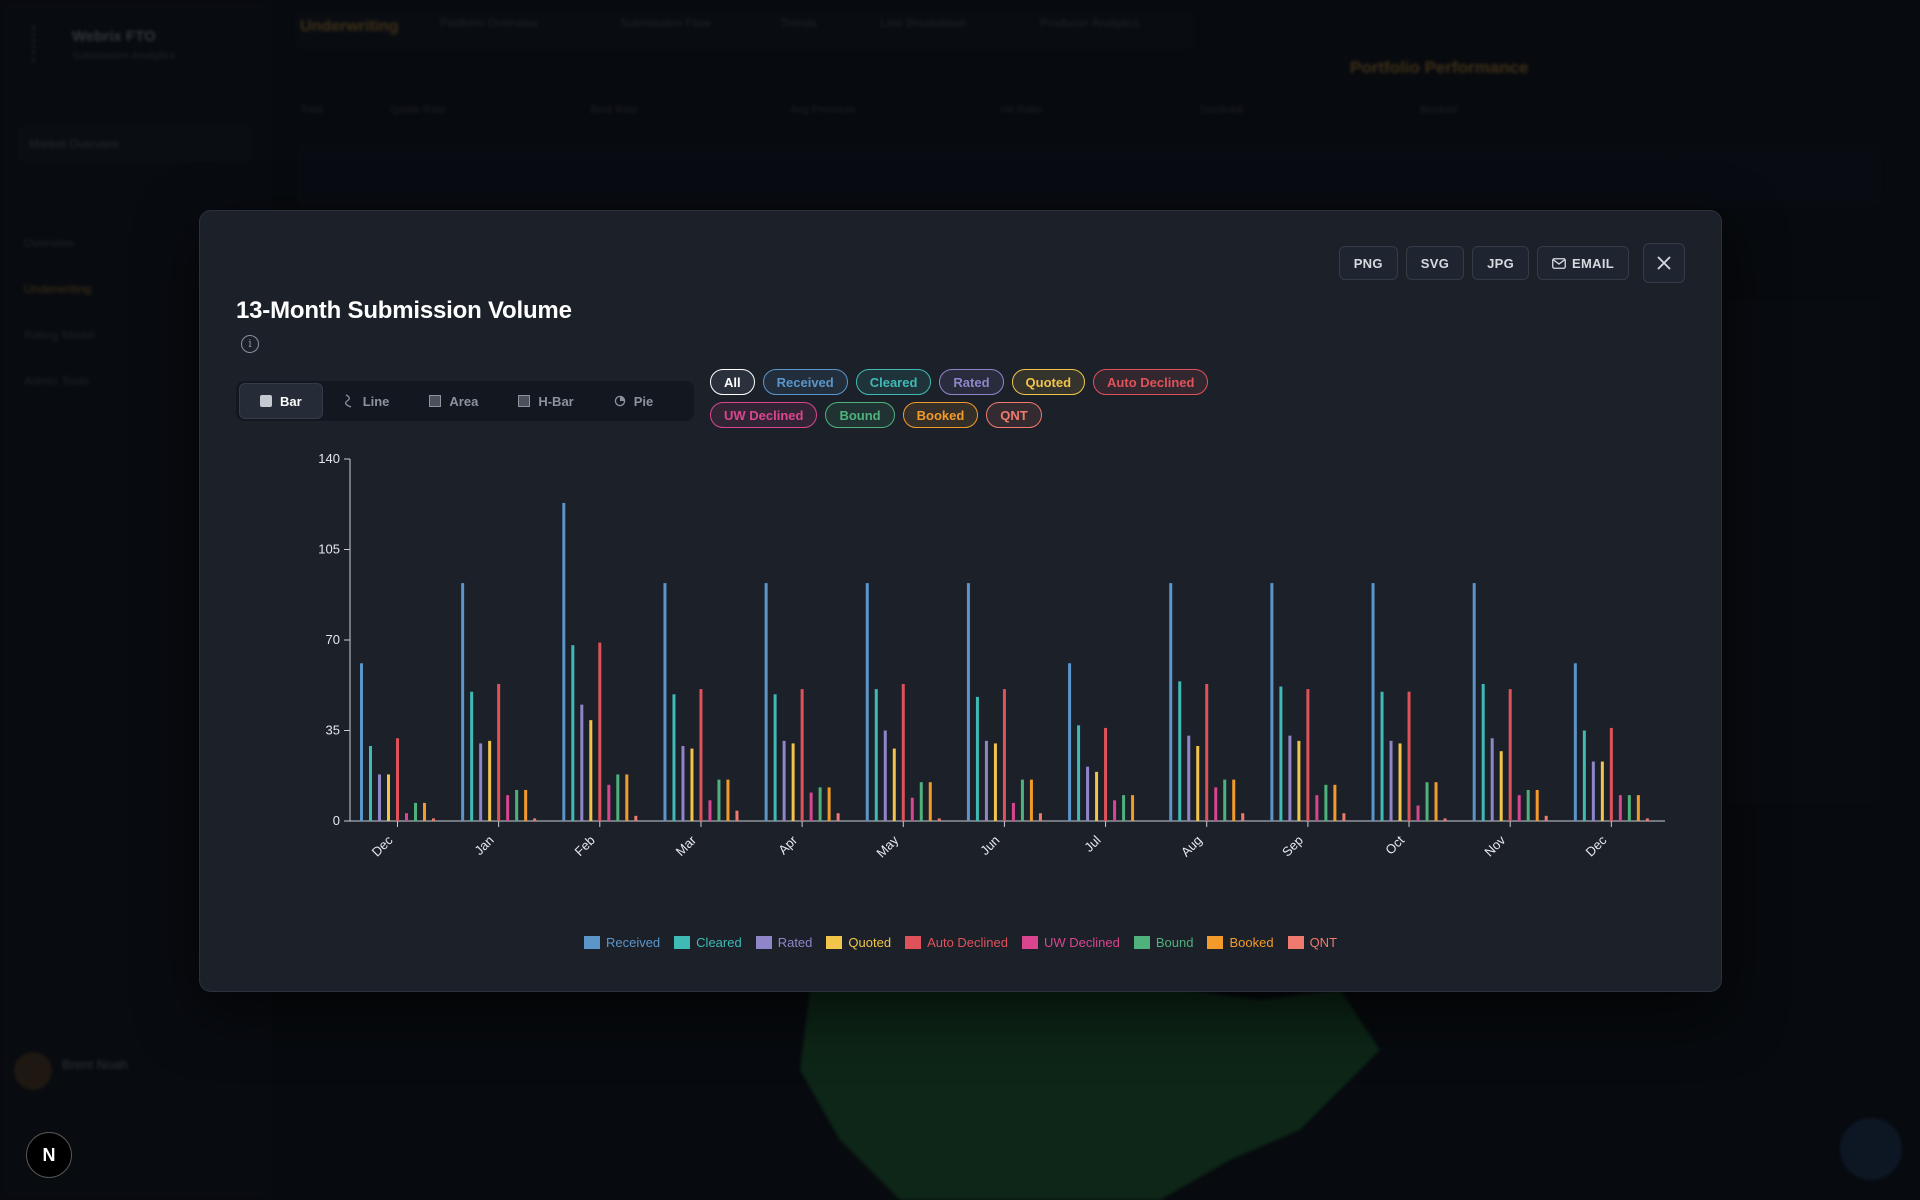  Describe the element at coordinates (1483, 752) in the screenshot. I see `bar-cleared-nov` at that location.